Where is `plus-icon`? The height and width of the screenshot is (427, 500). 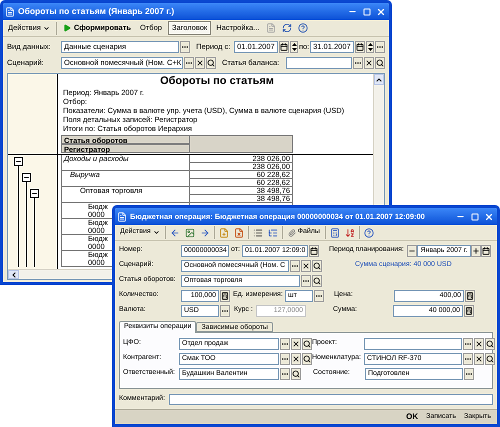
plus-icon is located at coordinates (476, 250).